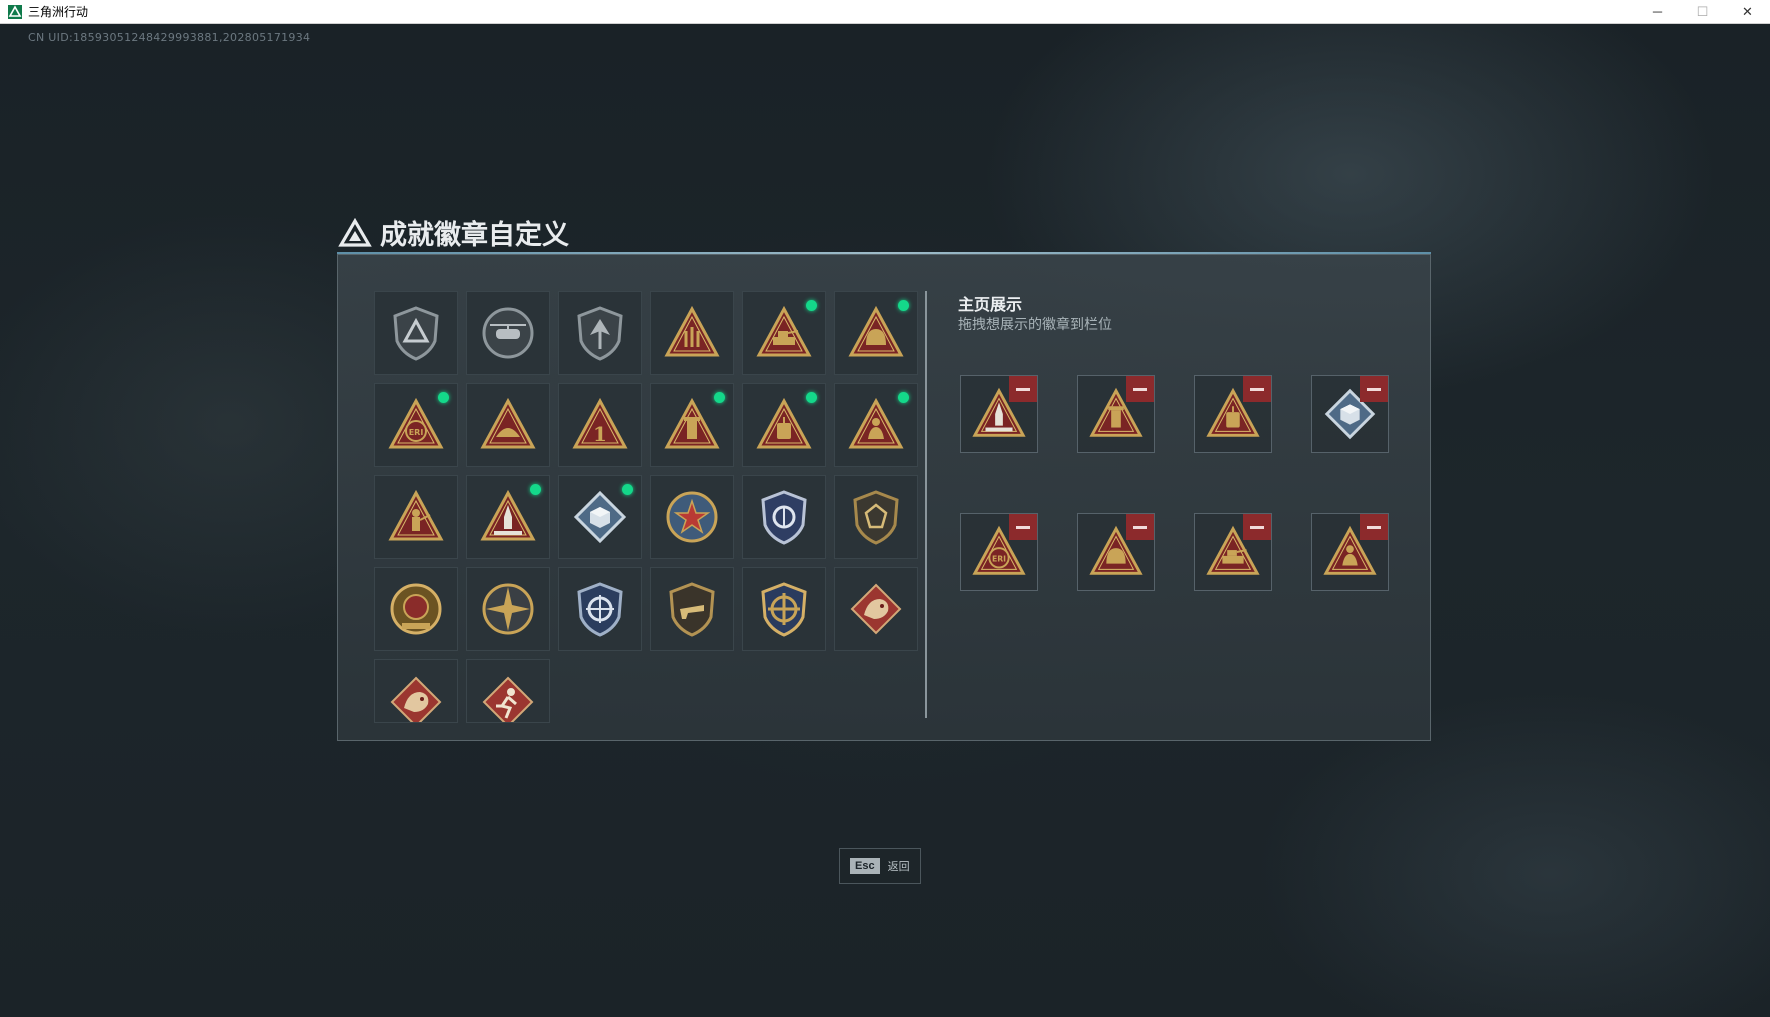  I want to click on rock-hand-icon, so click(692, 331).